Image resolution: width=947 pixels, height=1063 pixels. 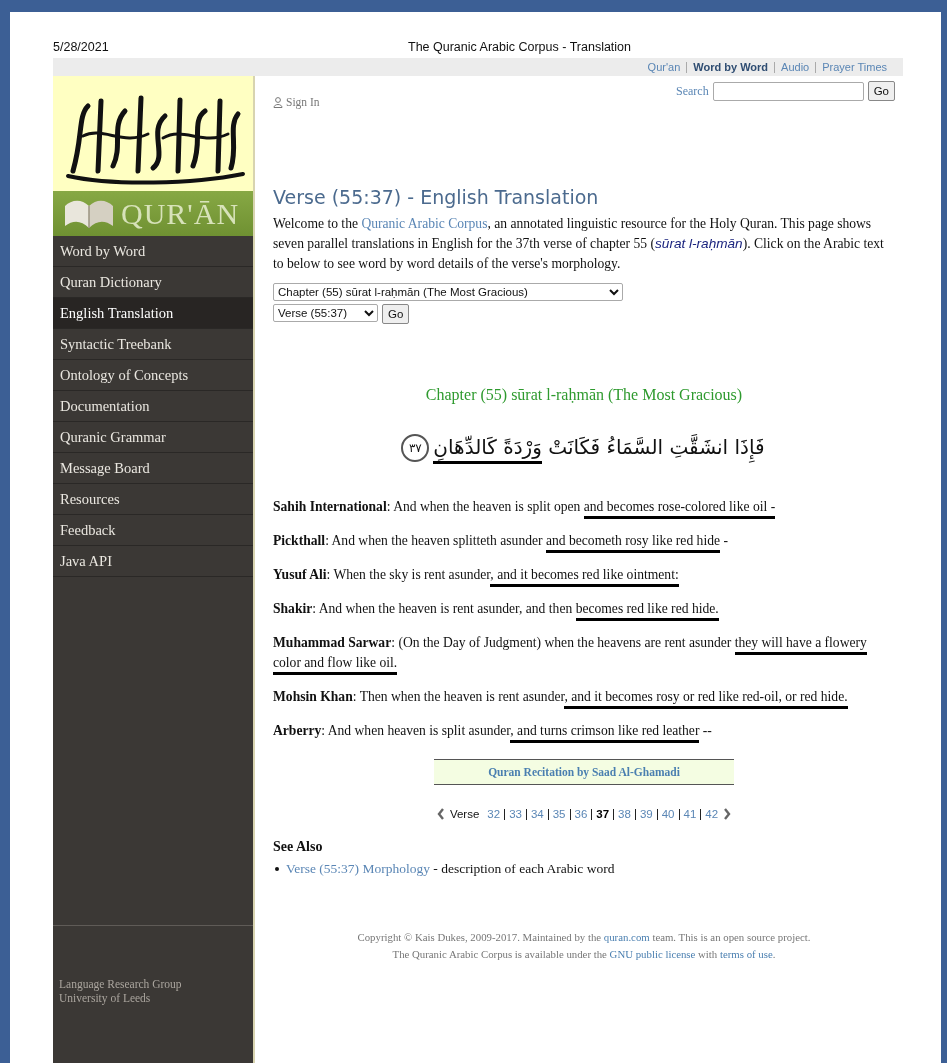 I want to click on verse-select: Verse (55:37), so click(x=325, y=313).